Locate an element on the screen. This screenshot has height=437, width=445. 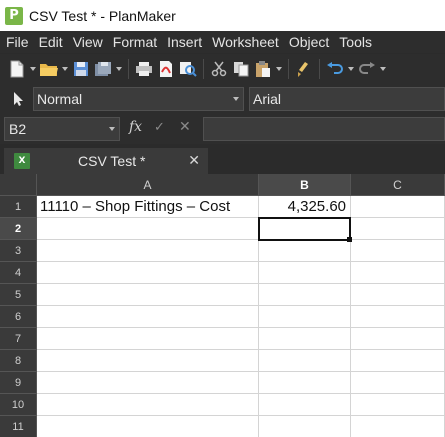
planmaker-app-icon: P is located at coordinates (14, 15).